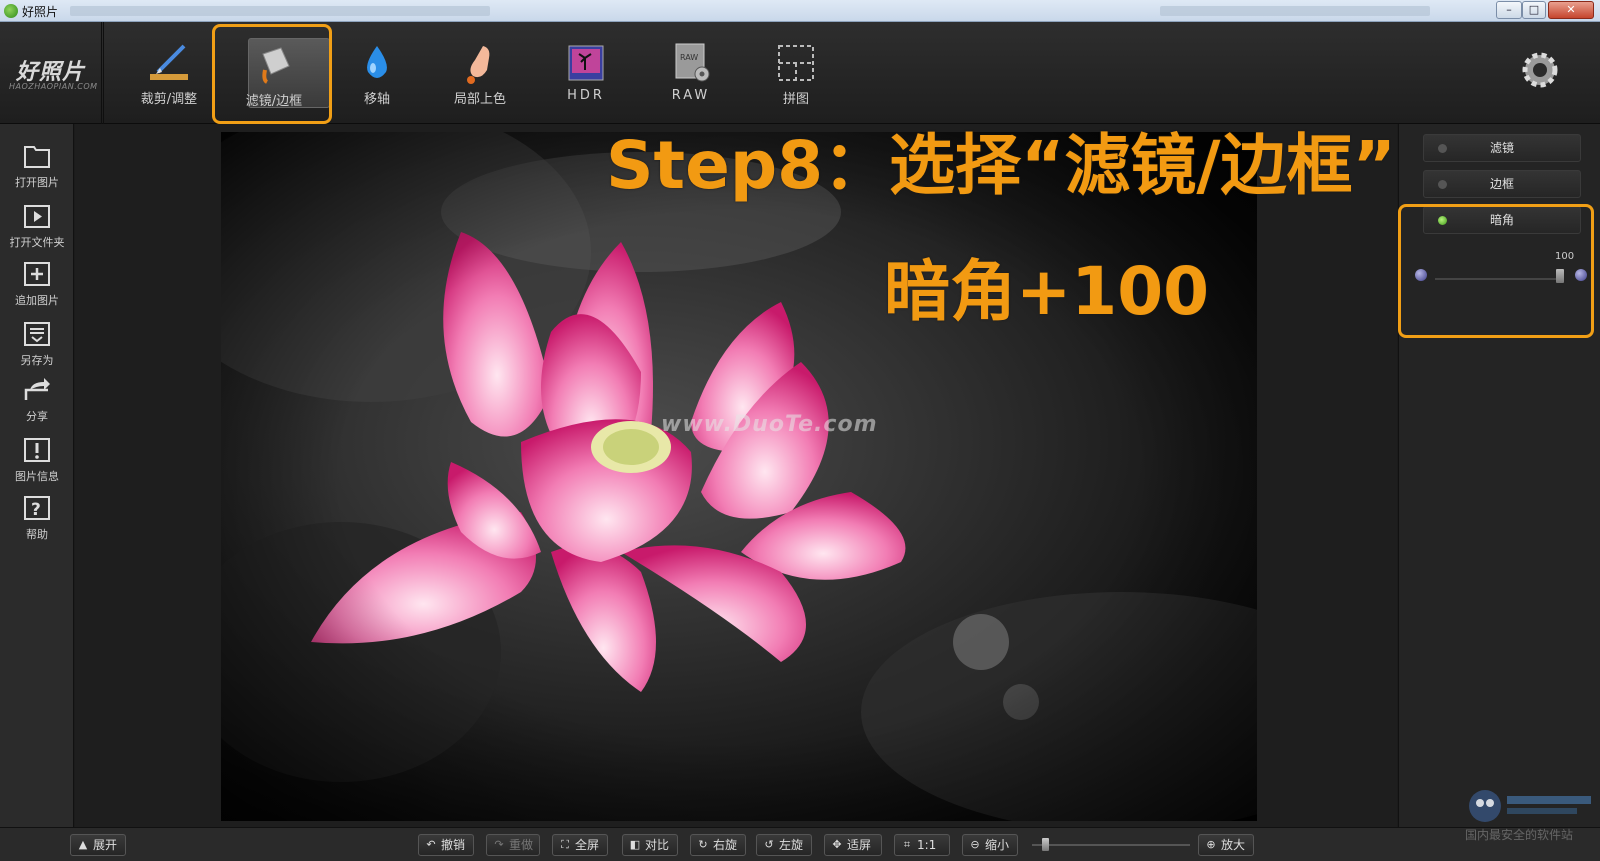 The width and height of the screenshot is (1600, 861). What do you see at coordinates (37, 242) in the screenshot?
I see `sidebar-item-label: 打开文件夹` at bounding box center [37, 242].